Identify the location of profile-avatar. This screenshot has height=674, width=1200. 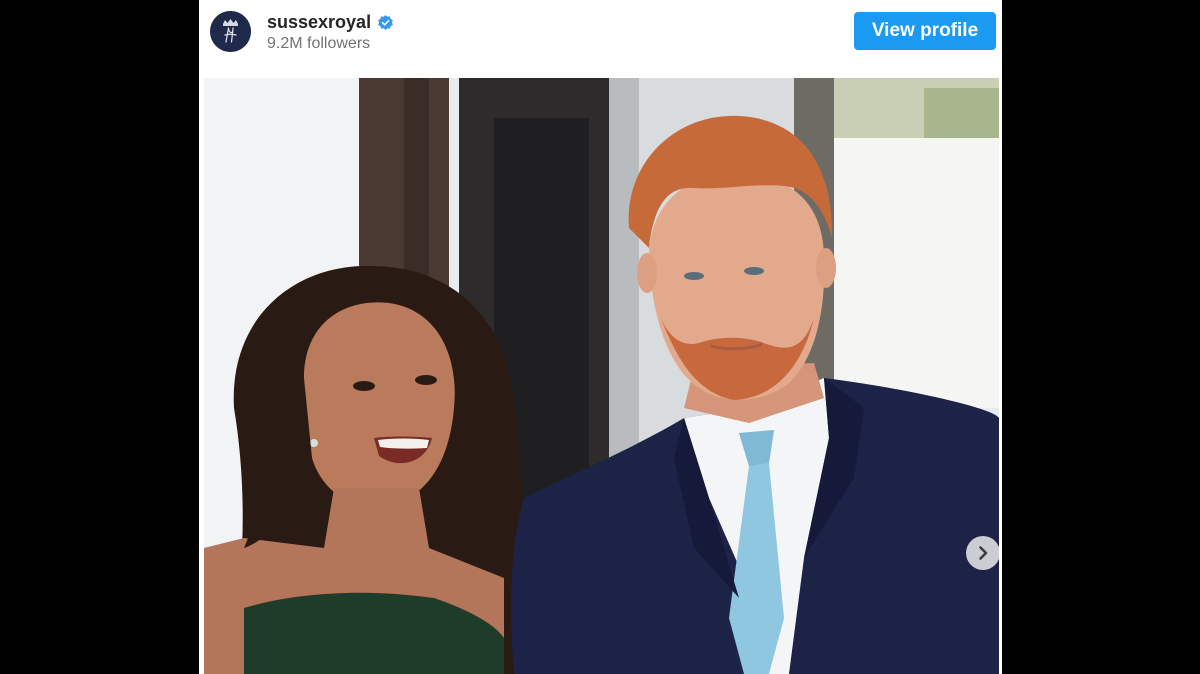
(230, 31).